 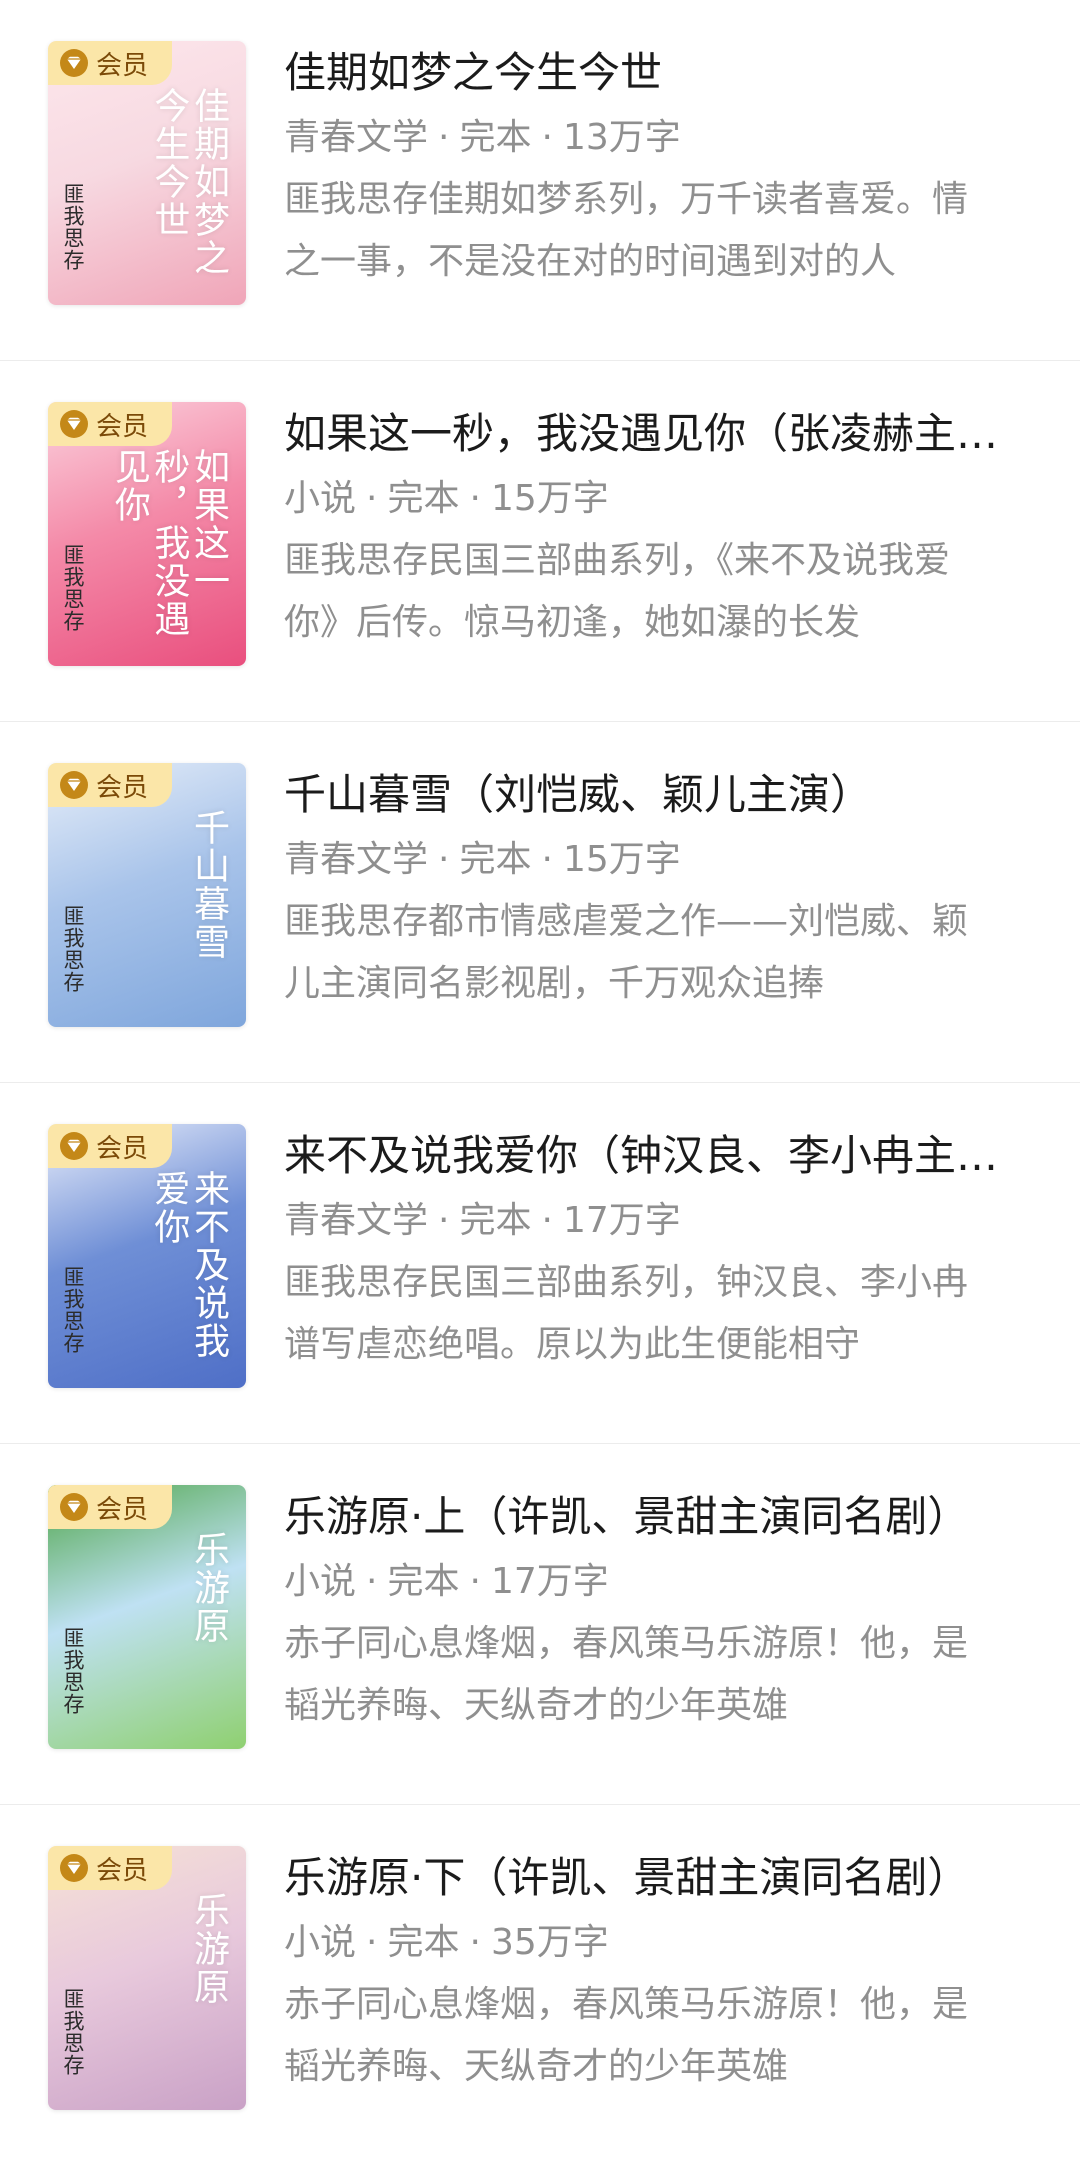 I want to click on book-cover: 佳期如梦之今生今世 匪我思存 会员, so click(x=147, y=173).